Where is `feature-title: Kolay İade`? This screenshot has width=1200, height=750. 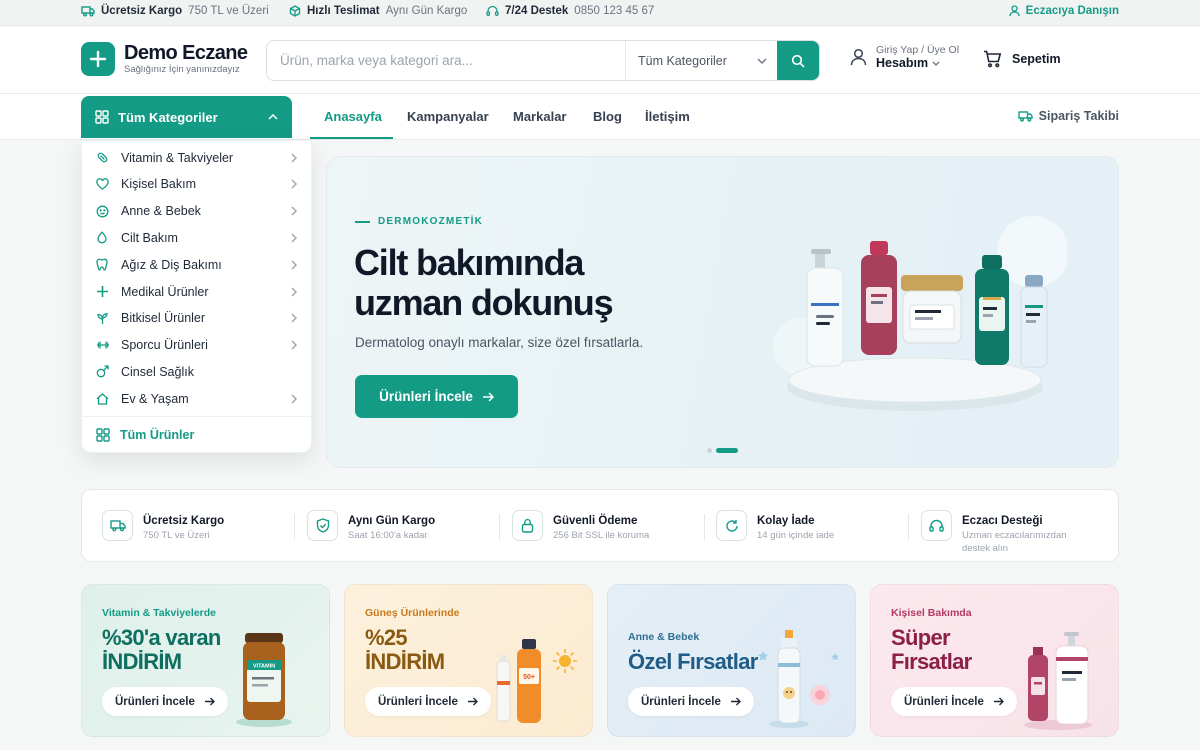
feature-title: Kolay İade is located at coordinates (786, 521).